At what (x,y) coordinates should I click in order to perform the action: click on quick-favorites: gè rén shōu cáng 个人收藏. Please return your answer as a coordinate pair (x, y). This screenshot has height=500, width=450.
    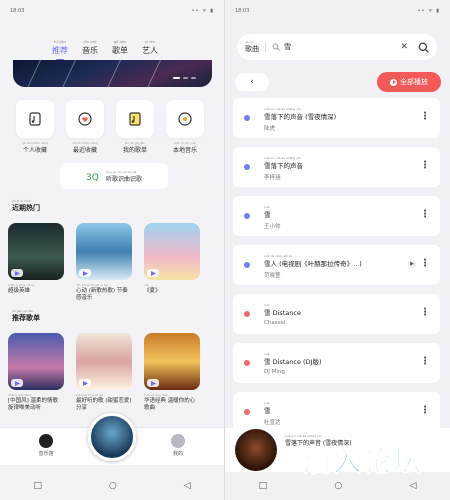
    Looking at the image, I should click on (35, 127).